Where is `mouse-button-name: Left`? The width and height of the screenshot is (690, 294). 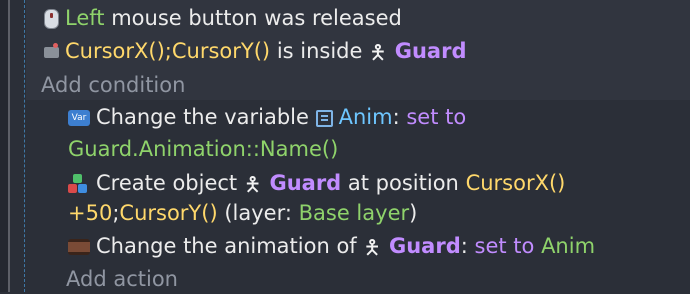 mouse-button-name: Left is located at coordinates (85, 18).